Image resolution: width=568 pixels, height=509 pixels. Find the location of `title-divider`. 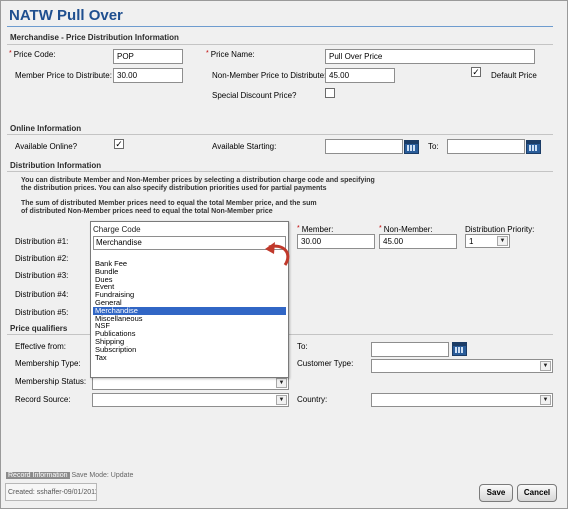

title-divider is located at coordinates (280, 26).